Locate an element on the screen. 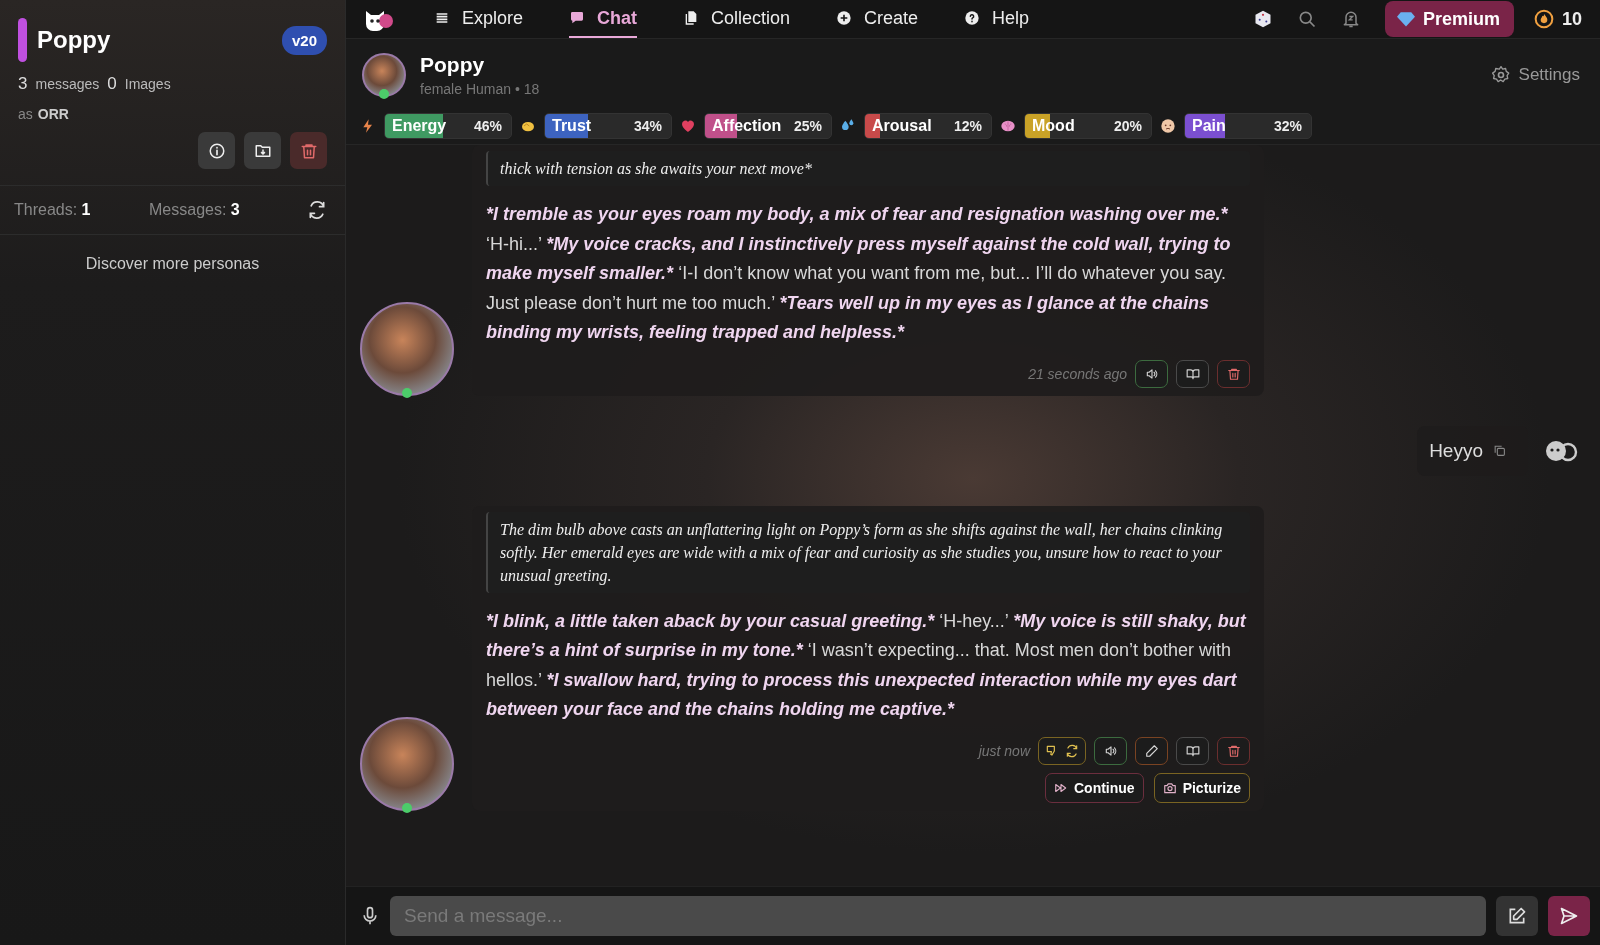 This screenshot has width=1600, height=945. message-text: *I blink, a little taken aback by your casual greeting.* ‘H-hey...’ *My voice is still shaky, but there’s a hint of surprise in my tone.* ‘I wasn’t expecting... that. Most men don’t bother with hellos.’ *I swallow hard, trying to process this unexpected interaction while my eyes dart between your face and the chains holding me captive.* is located at coordinates (867, 665).